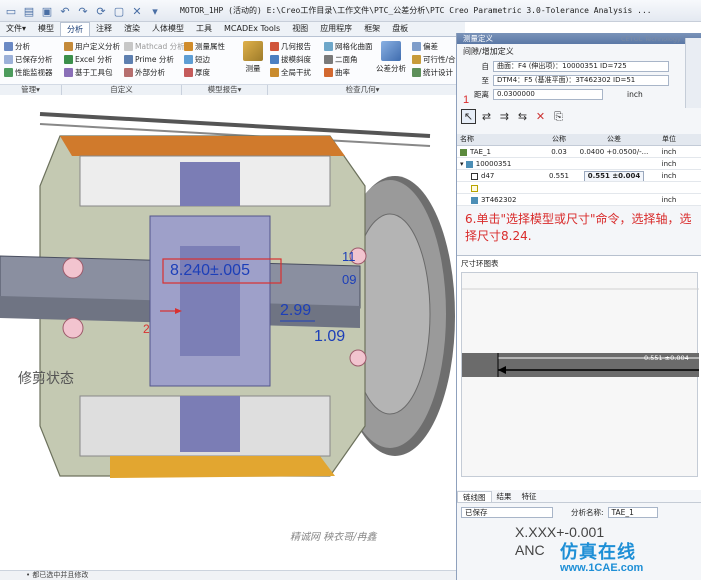 Image resolution: width=701 pixels, height=580 pixels. What do you see at coordinates (204, 59) in the screenshot?
I see `ribbon-short-edge-button: 短边` at bounding box center [204, 59].